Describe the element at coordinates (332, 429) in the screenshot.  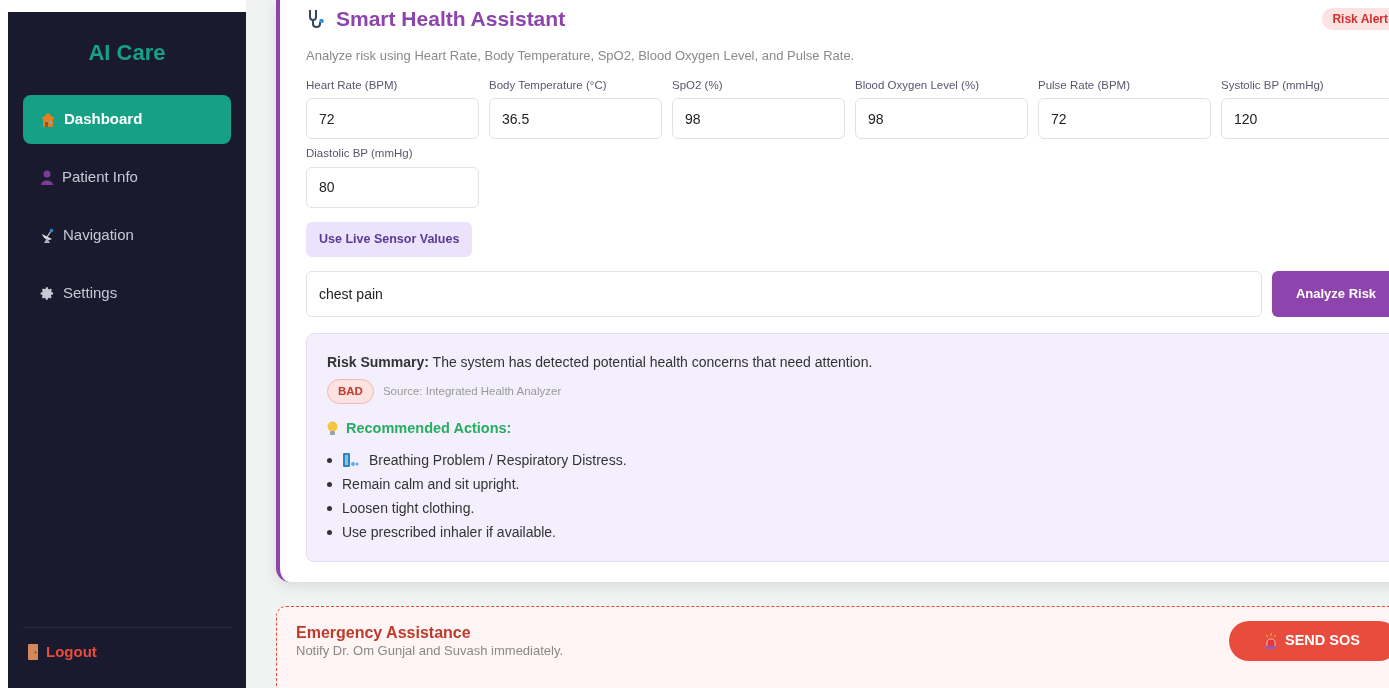
I see `lightbulb-icon` at that location.